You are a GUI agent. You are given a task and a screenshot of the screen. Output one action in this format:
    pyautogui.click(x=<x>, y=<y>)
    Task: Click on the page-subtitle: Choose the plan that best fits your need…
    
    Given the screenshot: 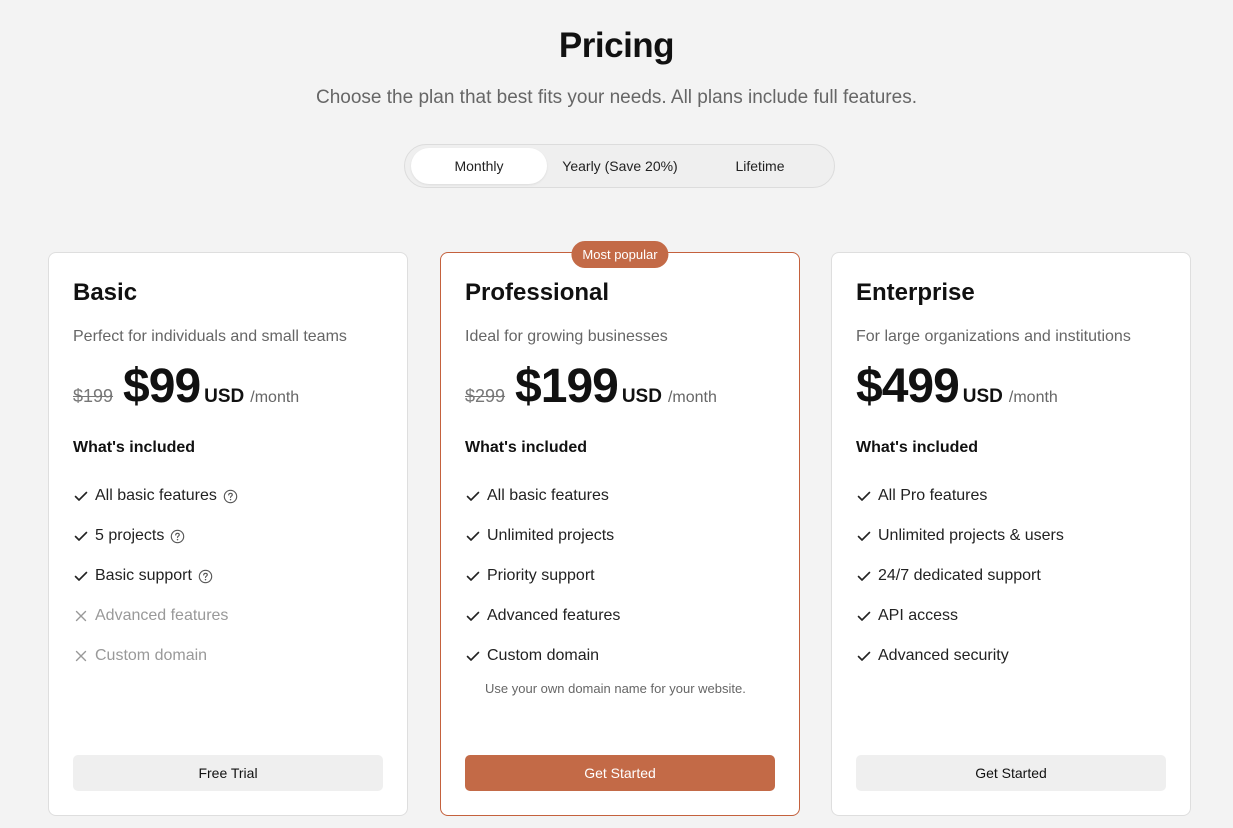 What is the action you would take?
    pyautogui.click(x=616, y=97)
    